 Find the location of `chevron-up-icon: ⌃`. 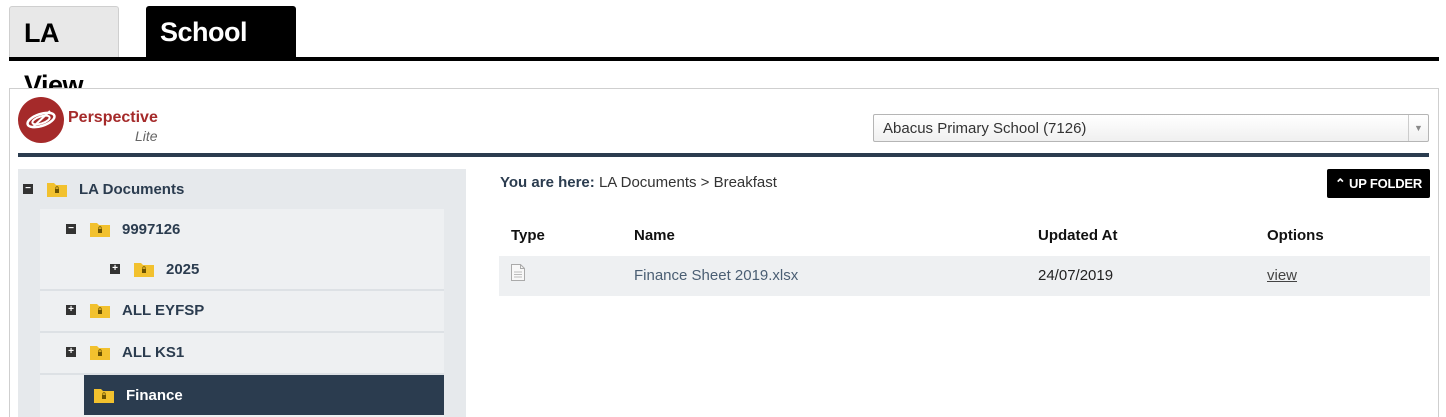

chevron-up-icon: ⌃ is located at coordinates (1340, 183).